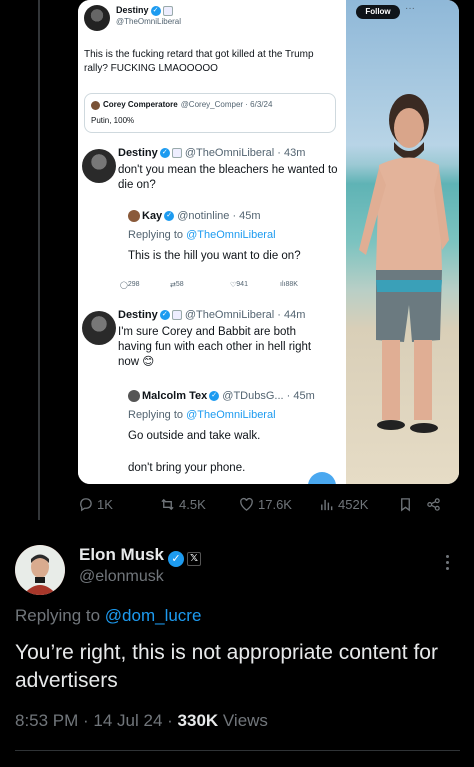 The image size is (474, 767). What do you see at coordinates (134, 216) in the screenshot?
I see `nested-avatar` at bounding box center [134, 216].